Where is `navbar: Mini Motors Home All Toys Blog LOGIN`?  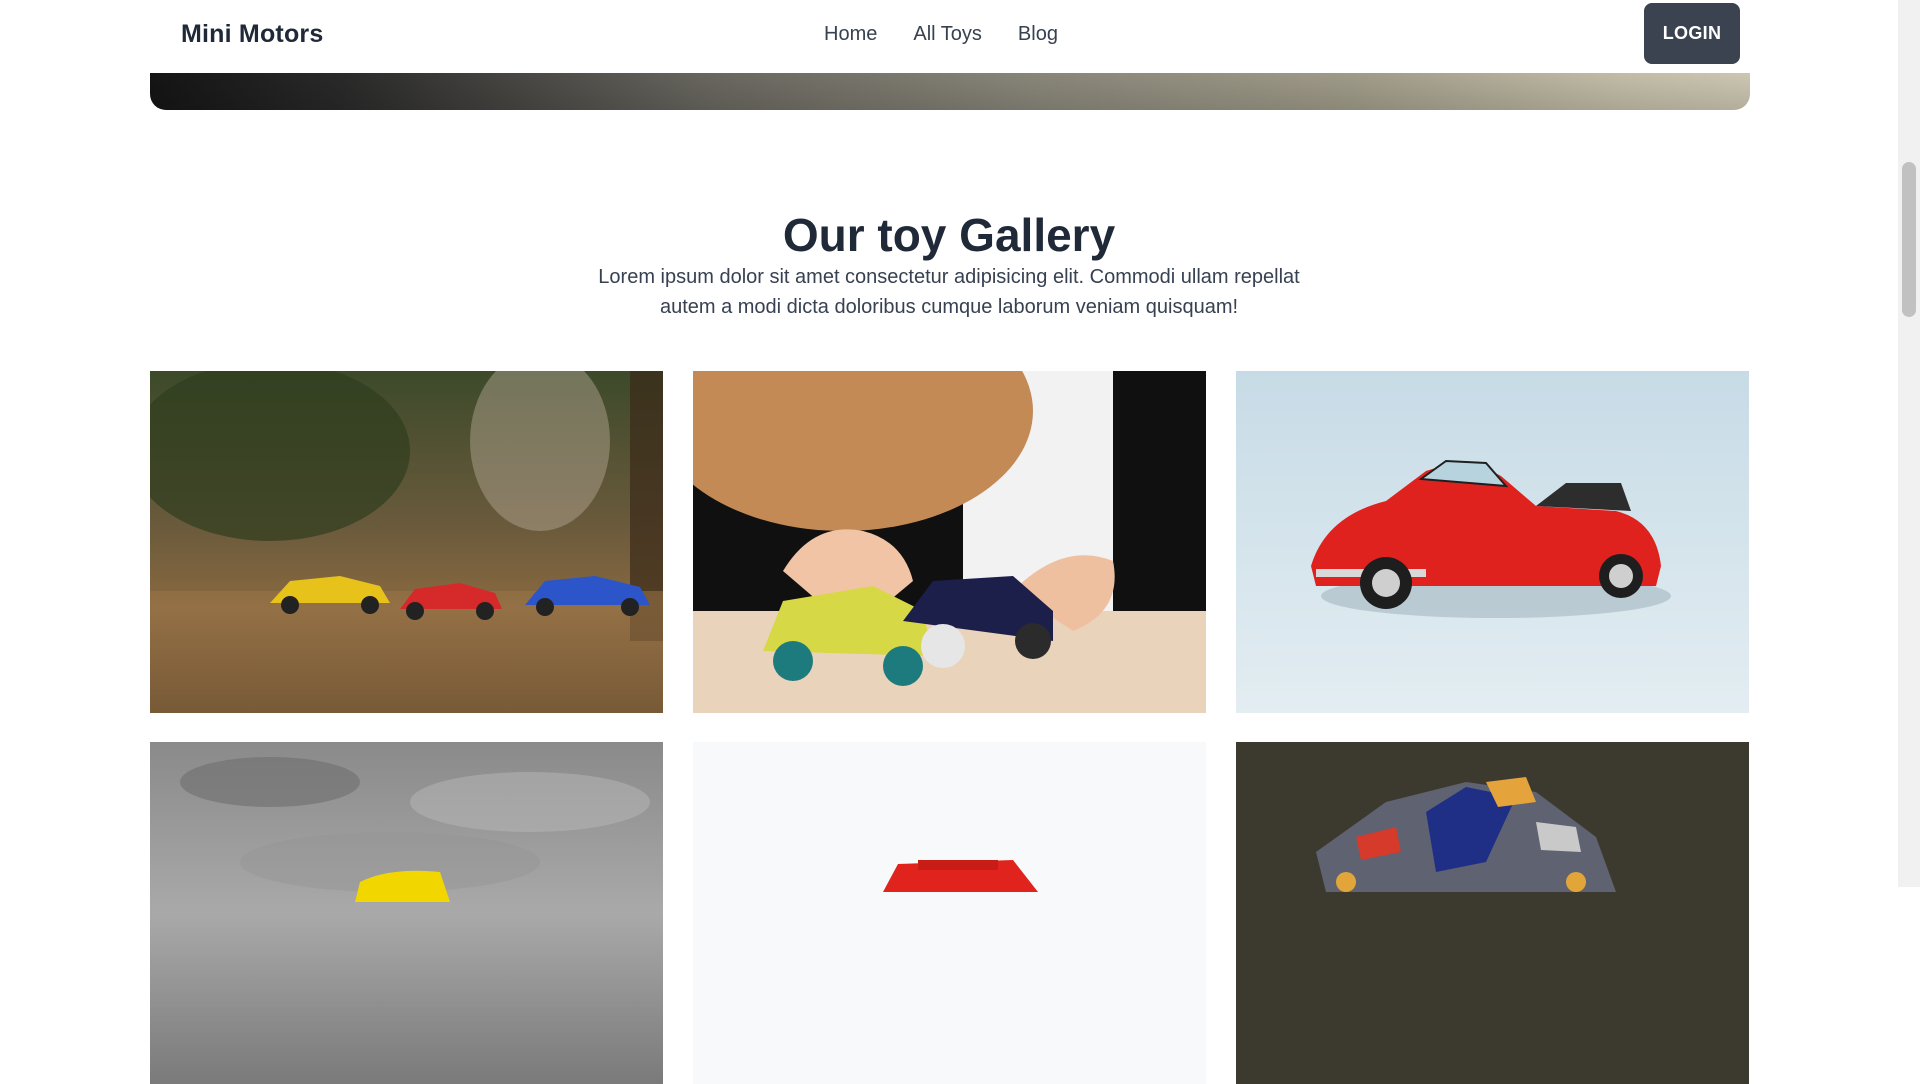 navbar: Mini Motors Home All Toys Blog LOGIN is located at coordinates (949, 36).